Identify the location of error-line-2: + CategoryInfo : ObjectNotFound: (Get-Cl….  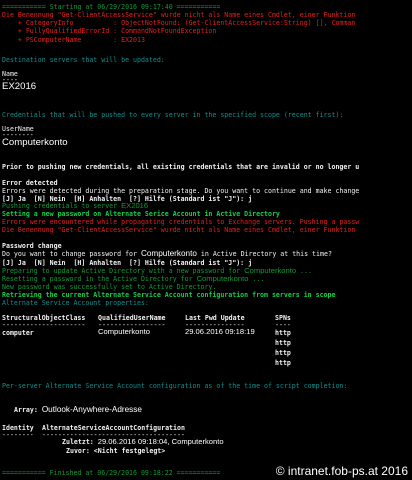
(179, 23).